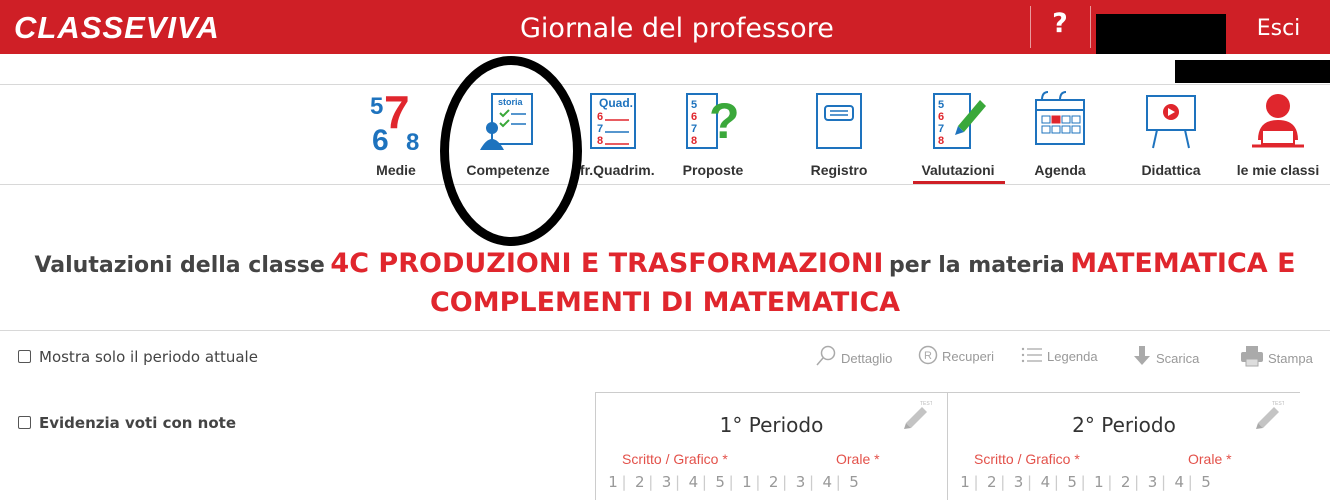  I want to click on print-button: Stampa, so click(1276, 356).